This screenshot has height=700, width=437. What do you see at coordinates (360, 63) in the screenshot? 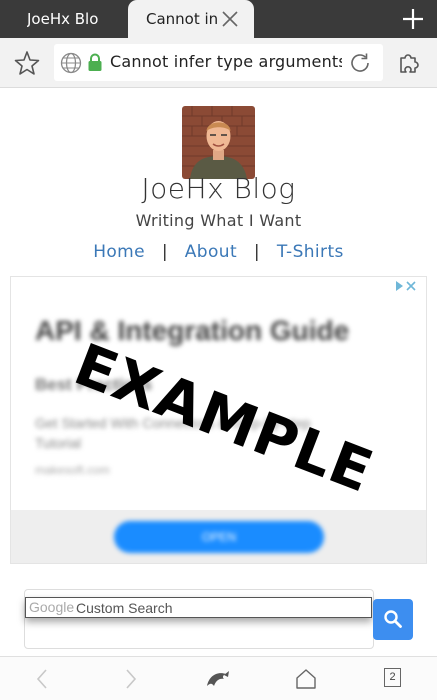
I see `reload-icon` at bounding box center [360, 63].